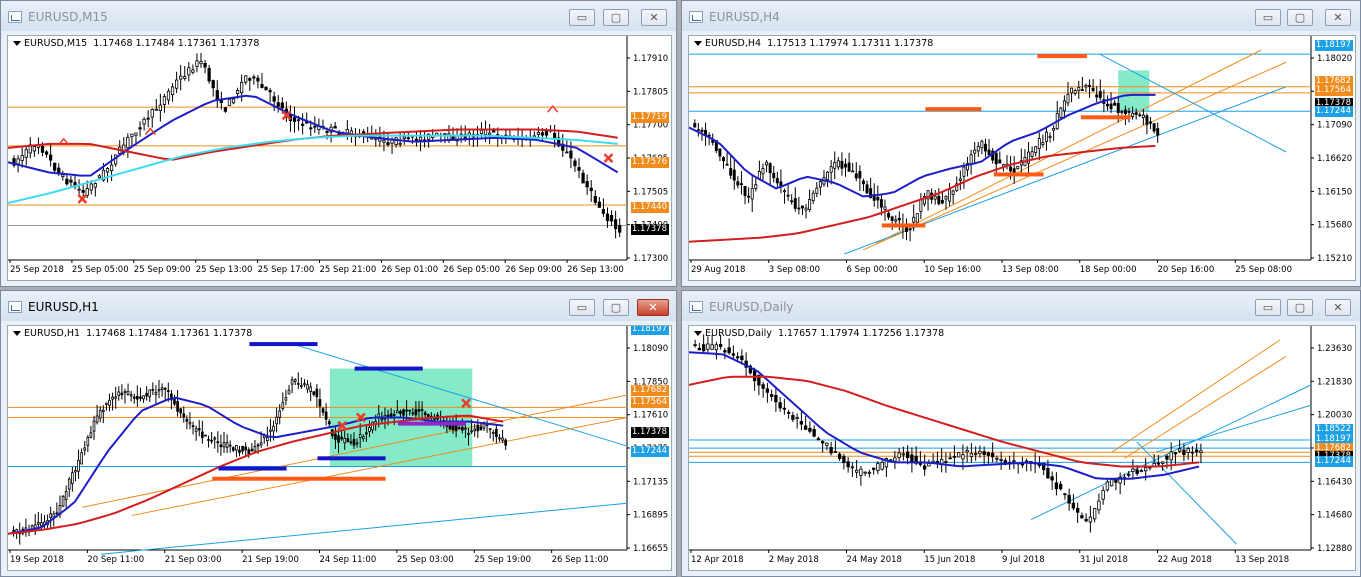 This screenshot has height=577, width=1361. I want to click on price-tag: 1.17244, so click(1334, 111).